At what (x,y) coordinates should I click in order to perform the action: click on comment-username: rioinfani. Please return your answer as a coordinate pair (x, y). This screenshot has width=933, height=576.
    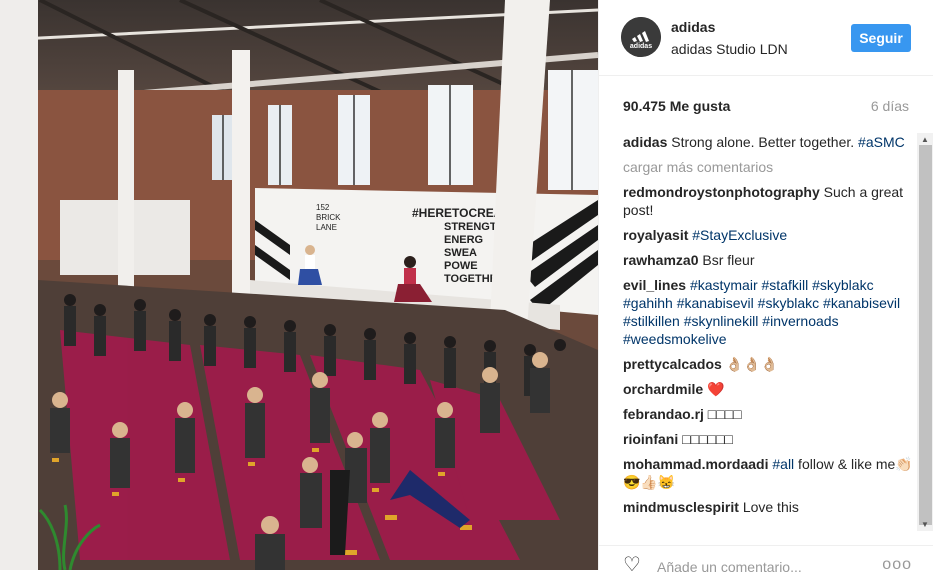
    Looking at the image, I should click on (650, 439).